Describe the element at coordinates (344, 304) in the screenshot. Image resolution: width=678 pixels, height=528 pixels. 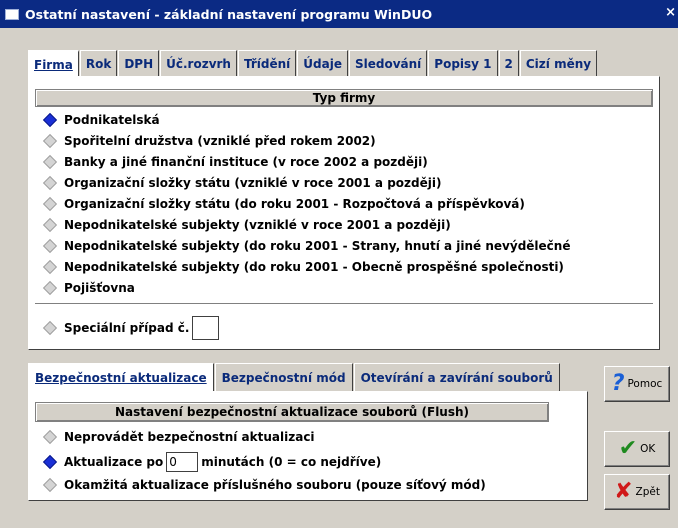
I see `divider` at that location.